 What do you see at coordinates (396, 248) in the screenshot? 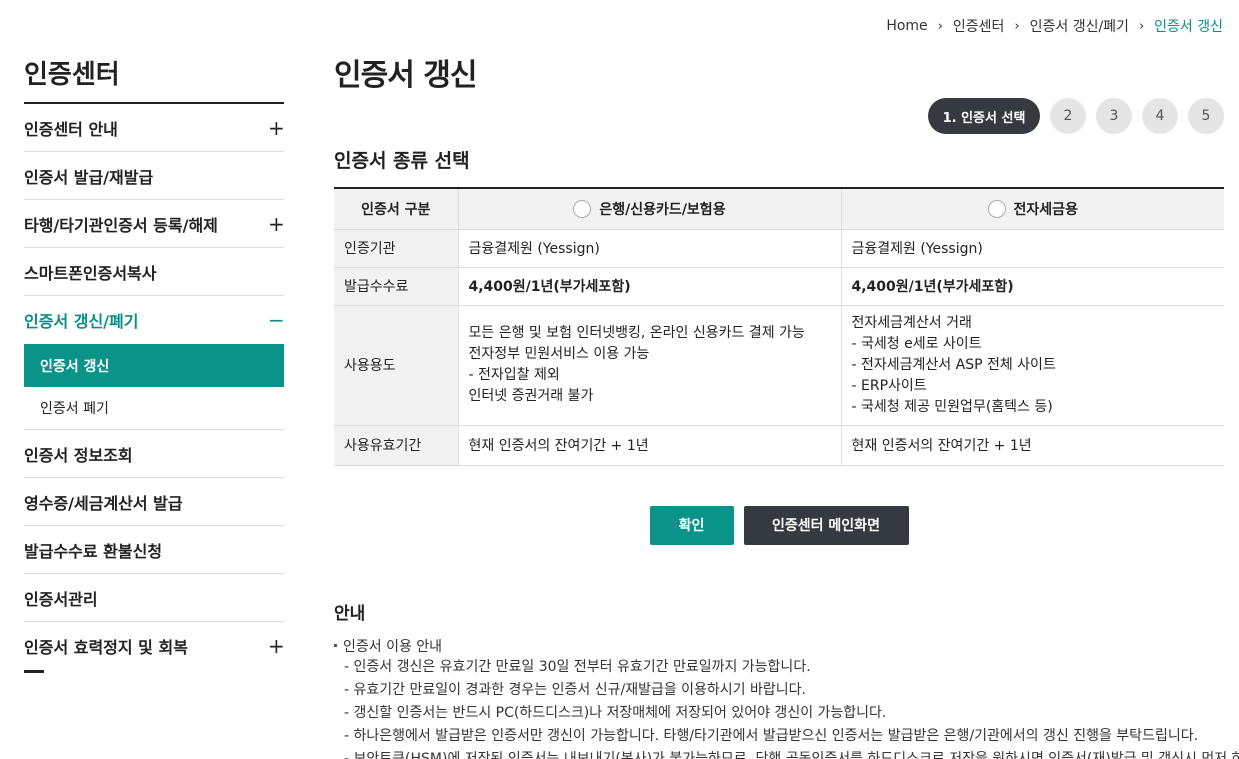
I see `row-label: 인증기관` at bounding box center [396, 248].